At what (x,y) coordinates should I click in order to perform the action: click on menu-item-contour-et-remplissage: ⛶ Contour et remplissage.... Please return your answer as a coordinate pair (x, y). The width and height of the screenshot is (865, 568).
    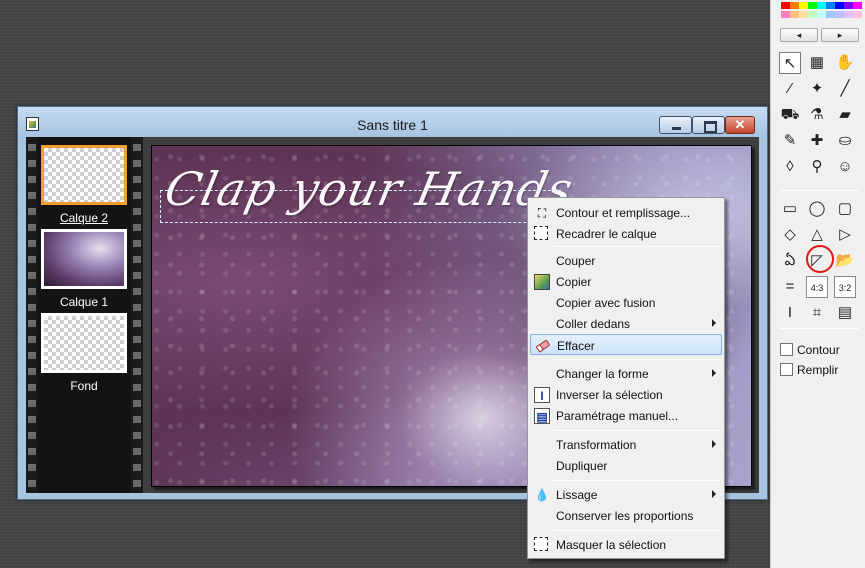
    Looking at the image, I should click on (626, 212).